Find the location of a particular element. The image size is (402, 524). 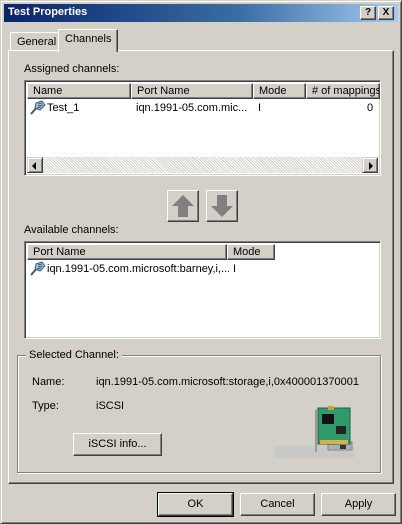

title-bar: Test Properties ? X is located at coordinates (201, 13).